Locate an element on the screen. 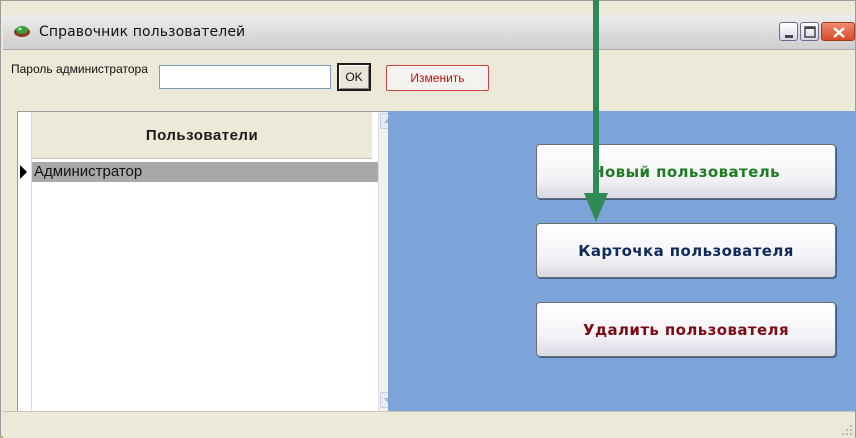 This screenshot has width=856, height=438. resize-grip-icon is located at coordinates (847, 430).